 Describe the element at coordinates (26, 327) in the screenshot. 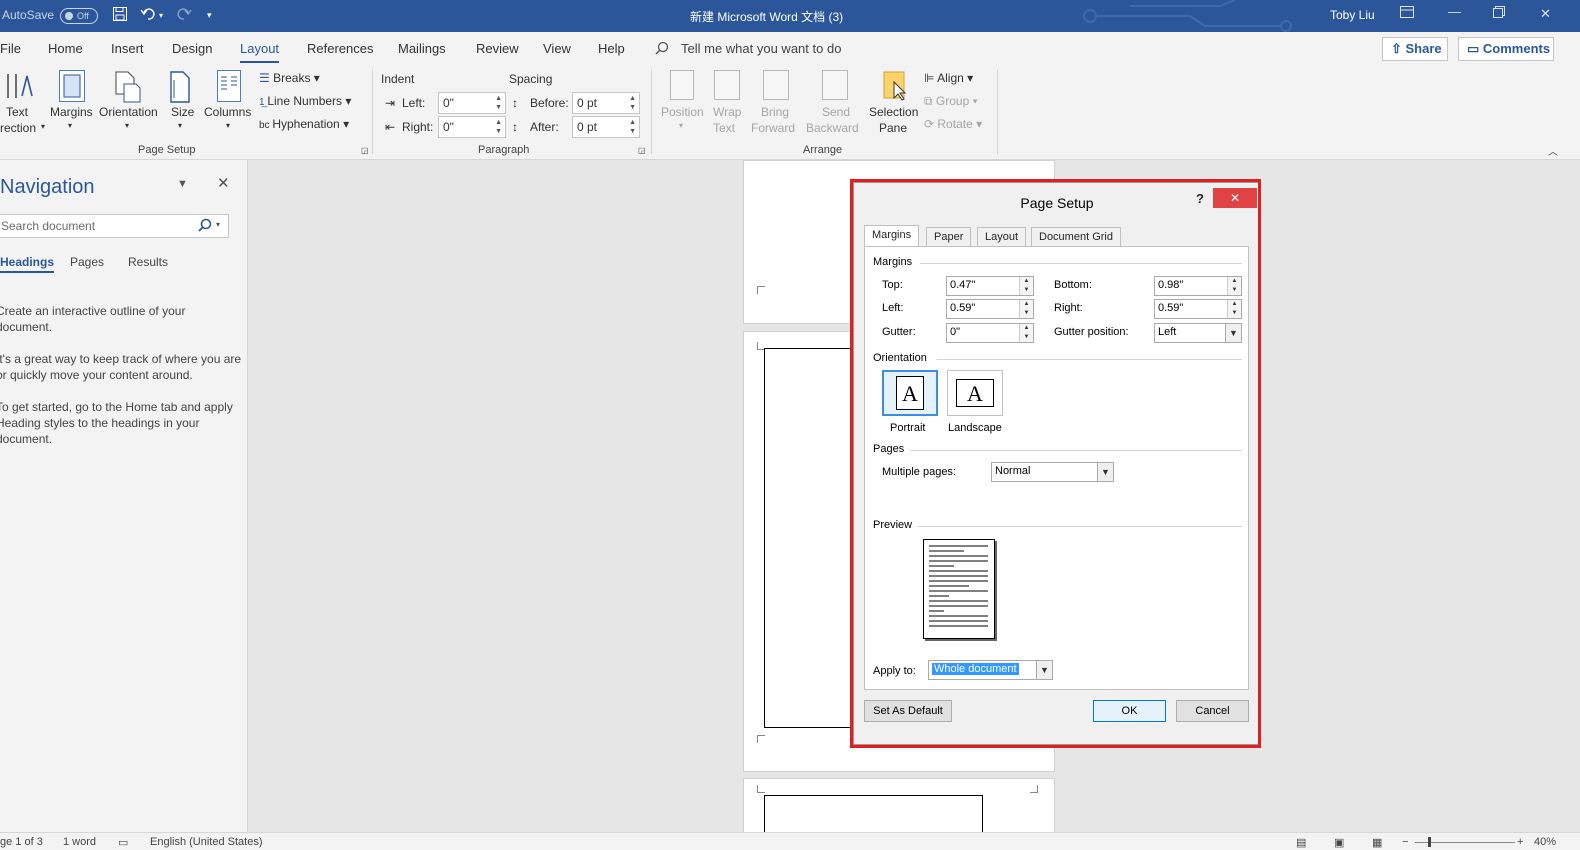

I see `help-line: document.` at that location.